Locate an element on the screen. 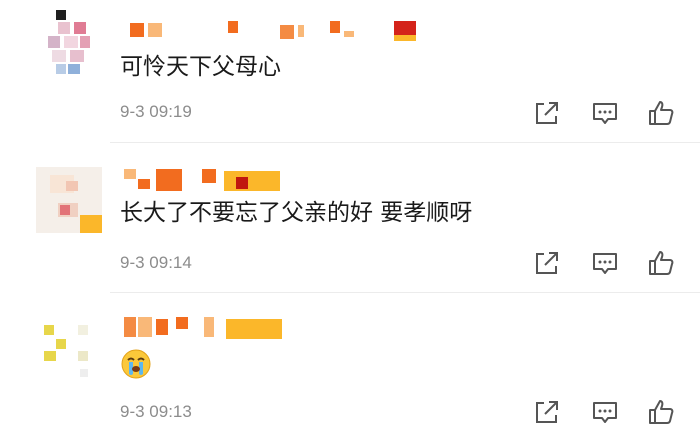  comment-time: 9-3 09:19 is located at coordinates (156, 111).